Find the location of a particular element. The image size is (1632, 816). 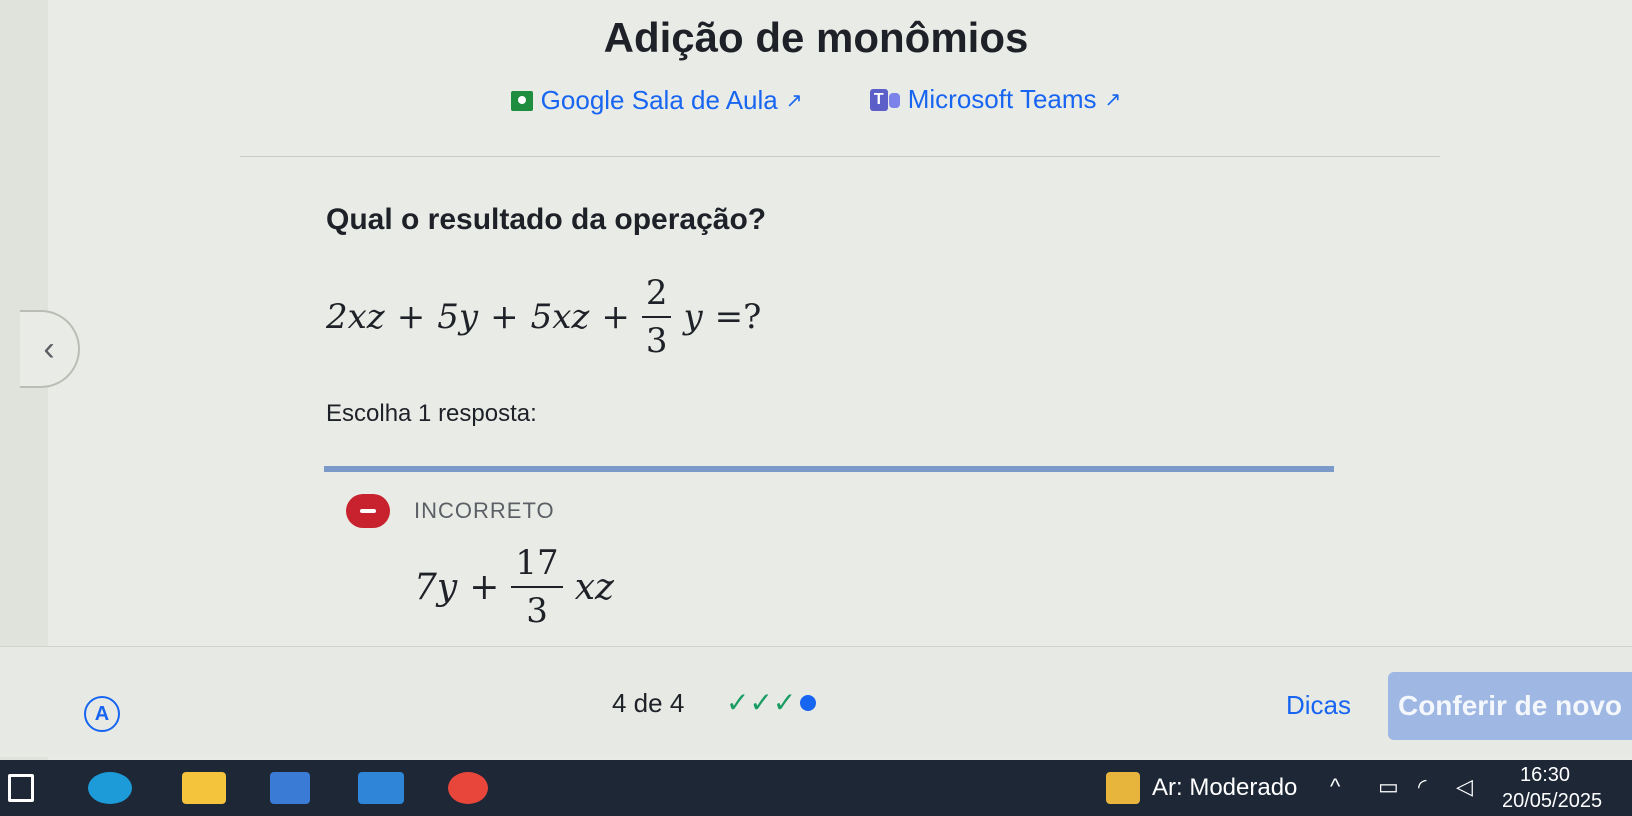

equals-question: =? is located at coordinates (738, 317).